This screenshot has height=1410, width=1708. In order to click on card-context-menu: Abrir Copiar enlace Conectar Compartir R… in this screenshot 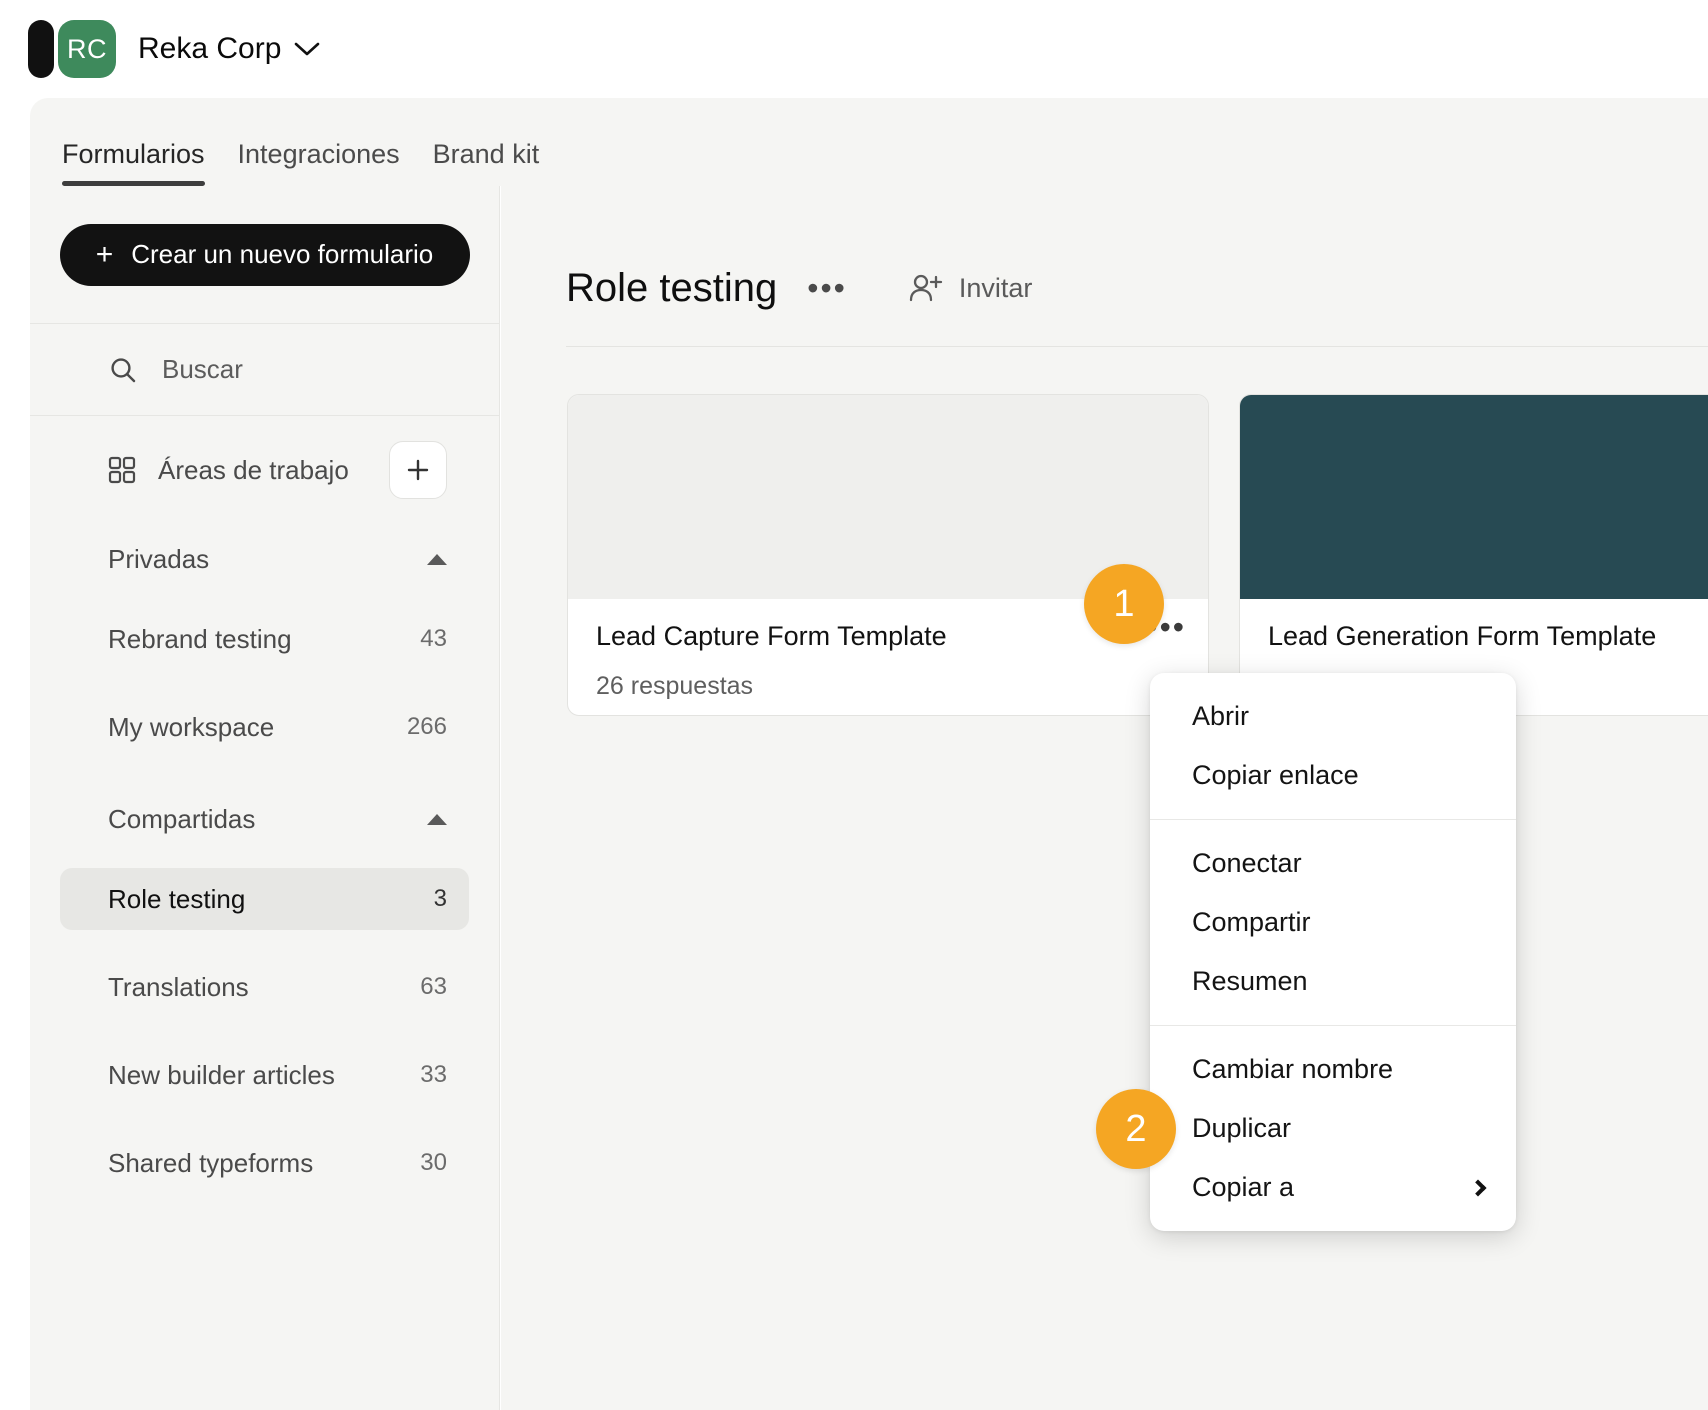, I will do `click(1333, 952)`.